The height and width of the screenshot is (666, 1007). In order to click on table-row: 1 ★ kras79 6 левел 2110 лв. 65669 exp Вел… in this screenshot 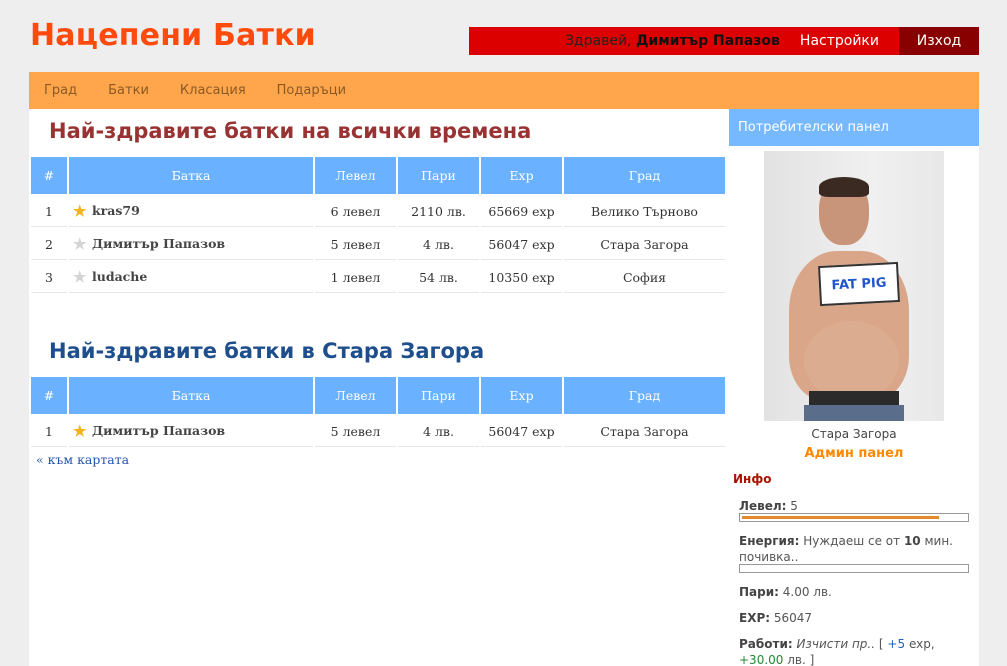, I will do `click(378, 211)`.